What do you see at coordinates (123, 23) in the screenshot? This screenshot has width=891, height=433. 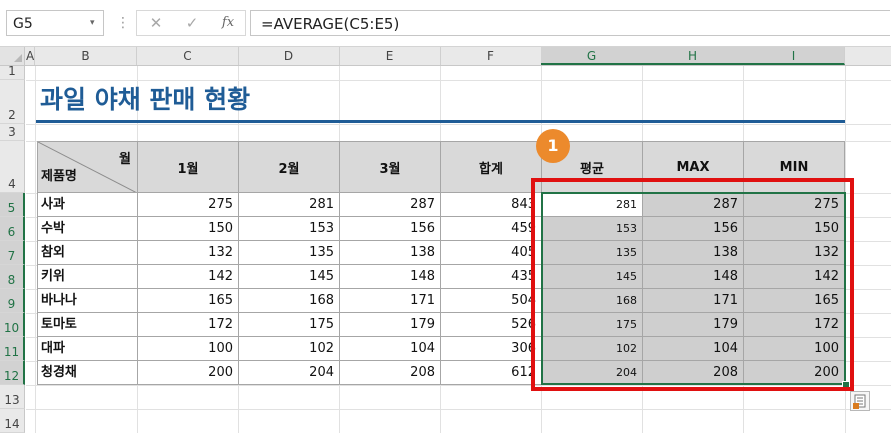 I see `formula-bar-grip-icon: ⋮` at bounding box center [123, 23].